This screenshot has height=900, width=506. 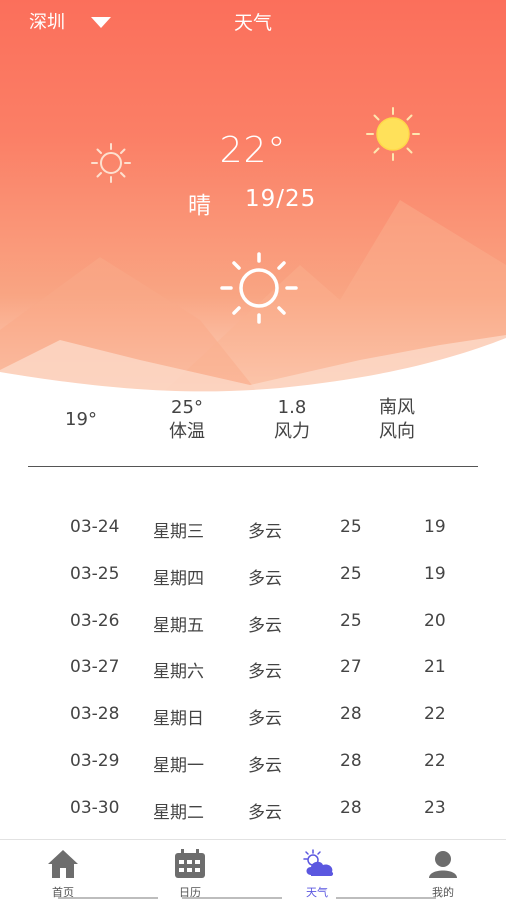 I want to click on home-icon, so click(x=63, y=864).